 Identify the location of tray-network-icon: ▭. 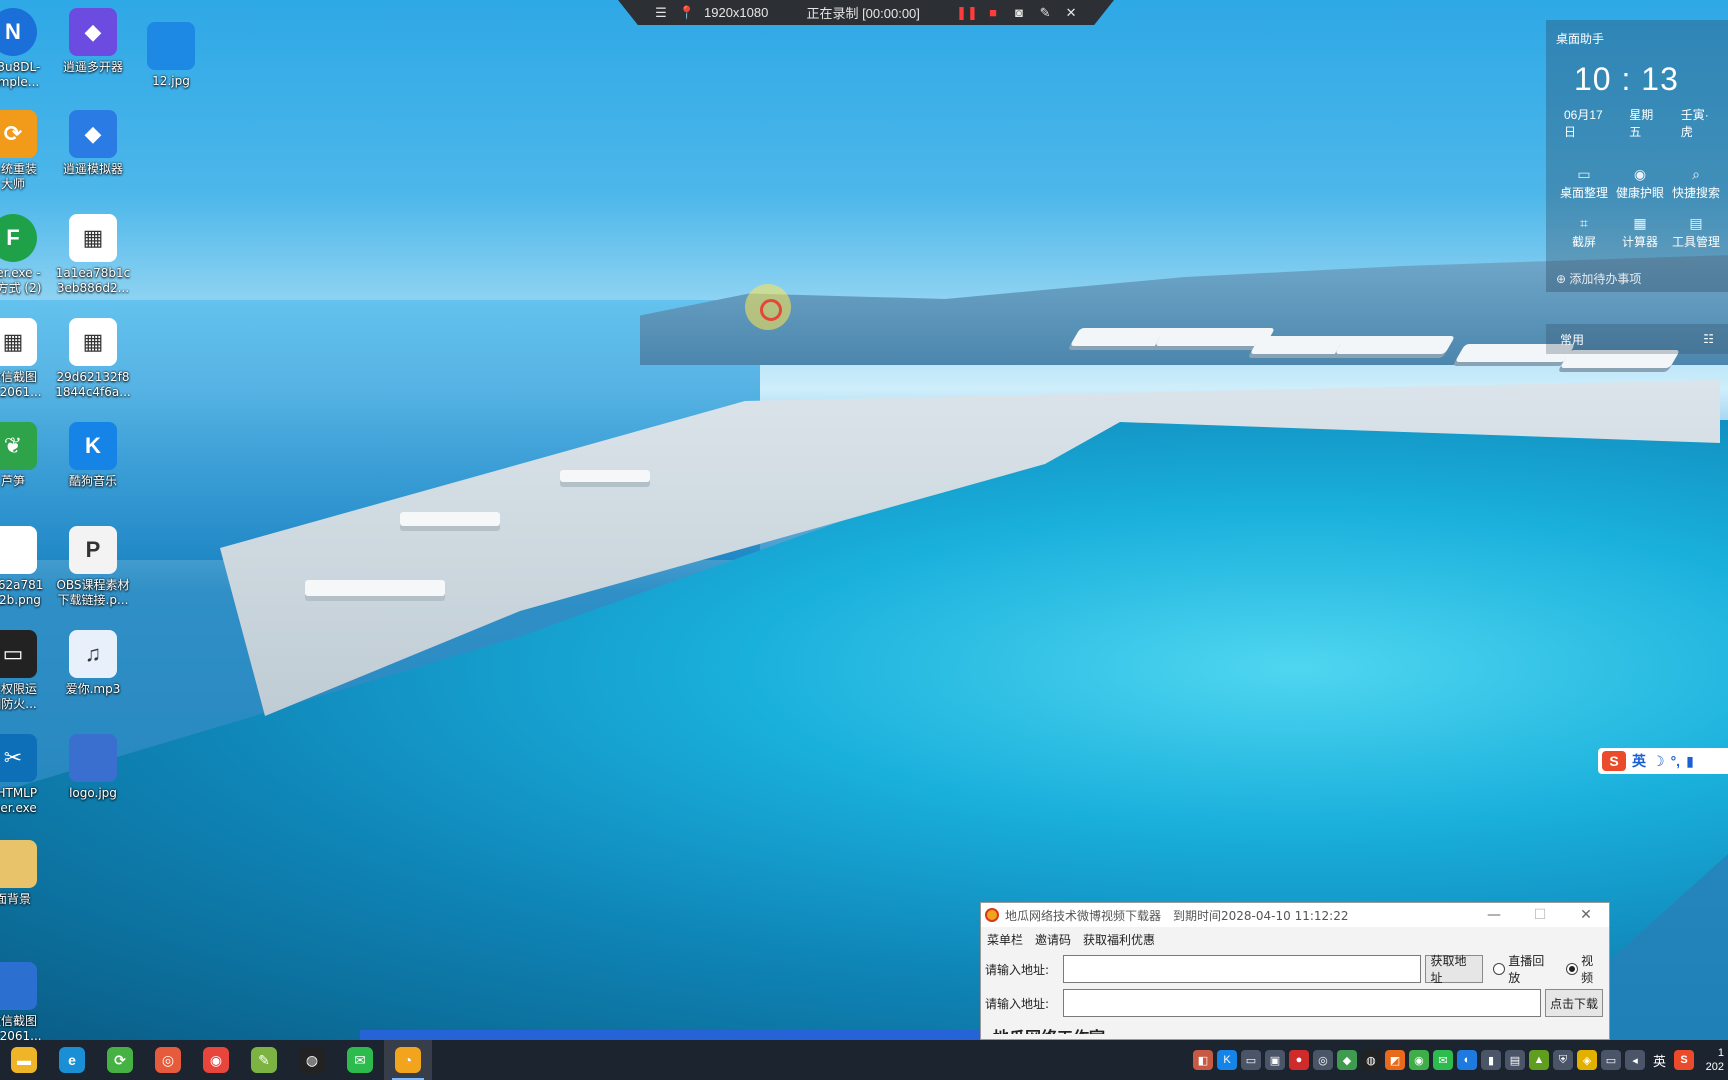
(1610, 1060).